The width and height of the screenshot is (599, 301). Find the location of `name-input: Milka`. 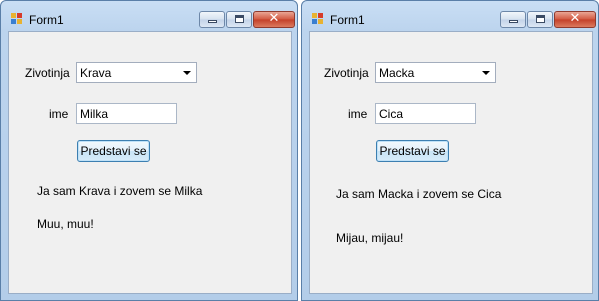

name-input: Milka is located at coordinates (126, 113).